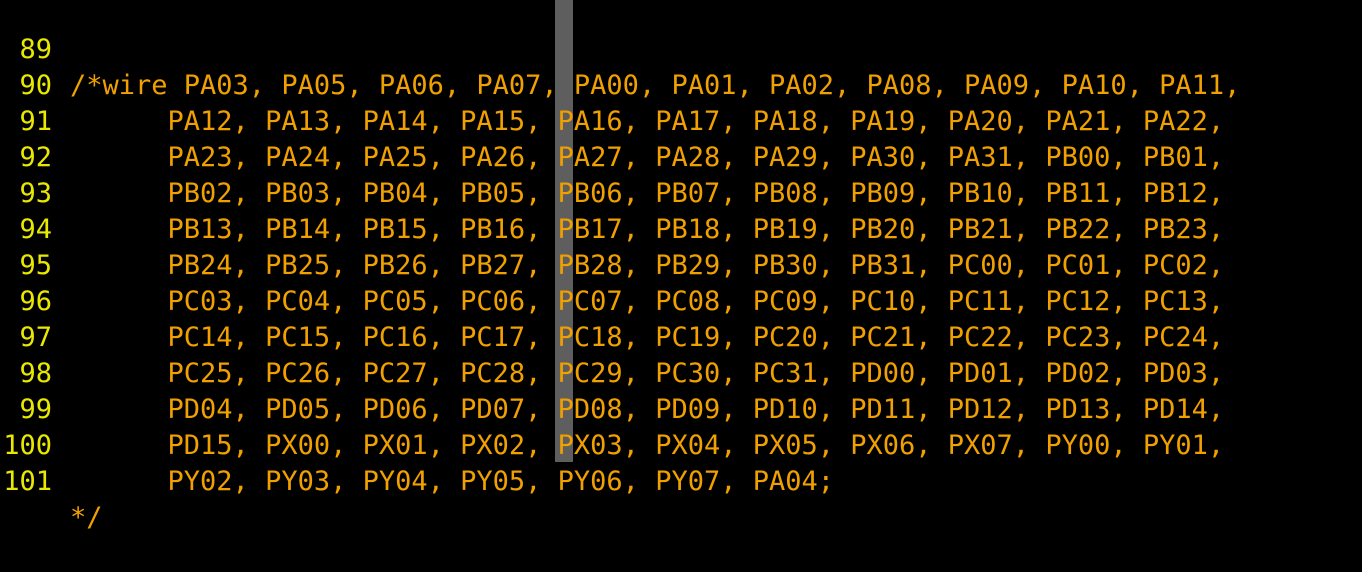 This screenshot has width=1362, height=572. Describe the element at coordinates (86, 517) in the screenshot. I see `line-text: */` at that location.